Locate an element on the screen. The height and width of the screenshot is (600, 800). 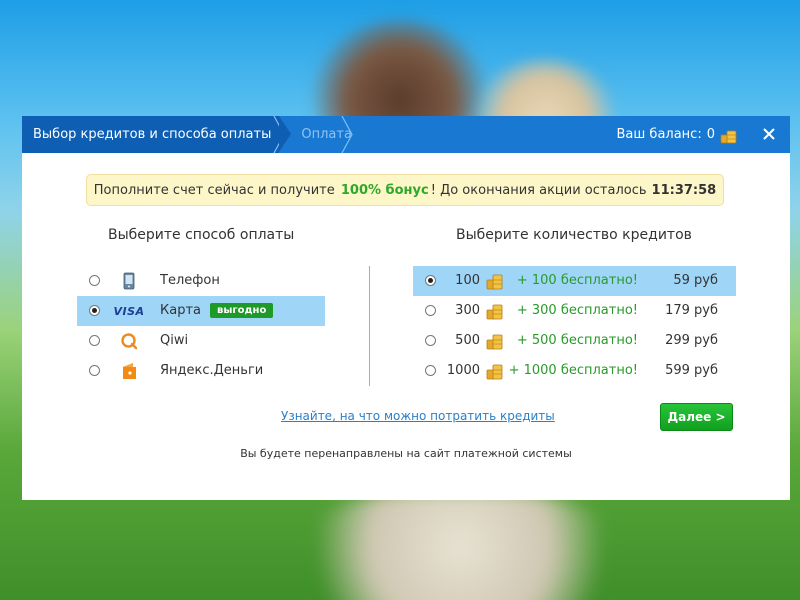
yandex-money-icon is located at coordinates (129, 371).